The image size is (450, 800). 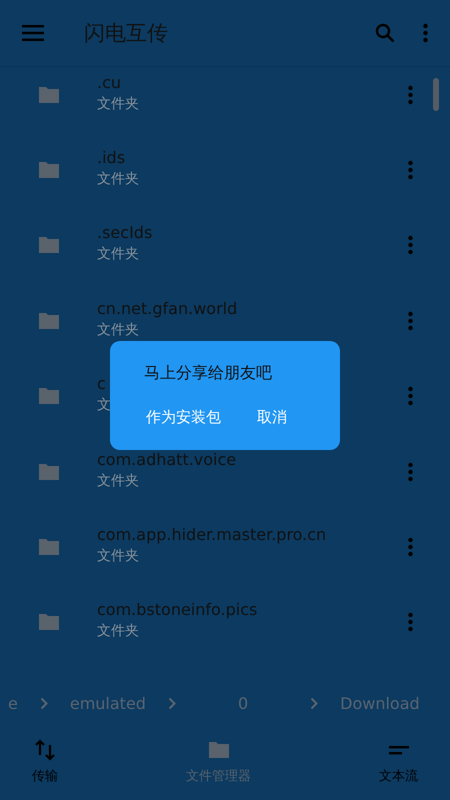 What do you see at coordinates (208, 373) in the screenshot?
I see `dialog-message: 马上分享给朋友吧` at bounding box center [208, 373].